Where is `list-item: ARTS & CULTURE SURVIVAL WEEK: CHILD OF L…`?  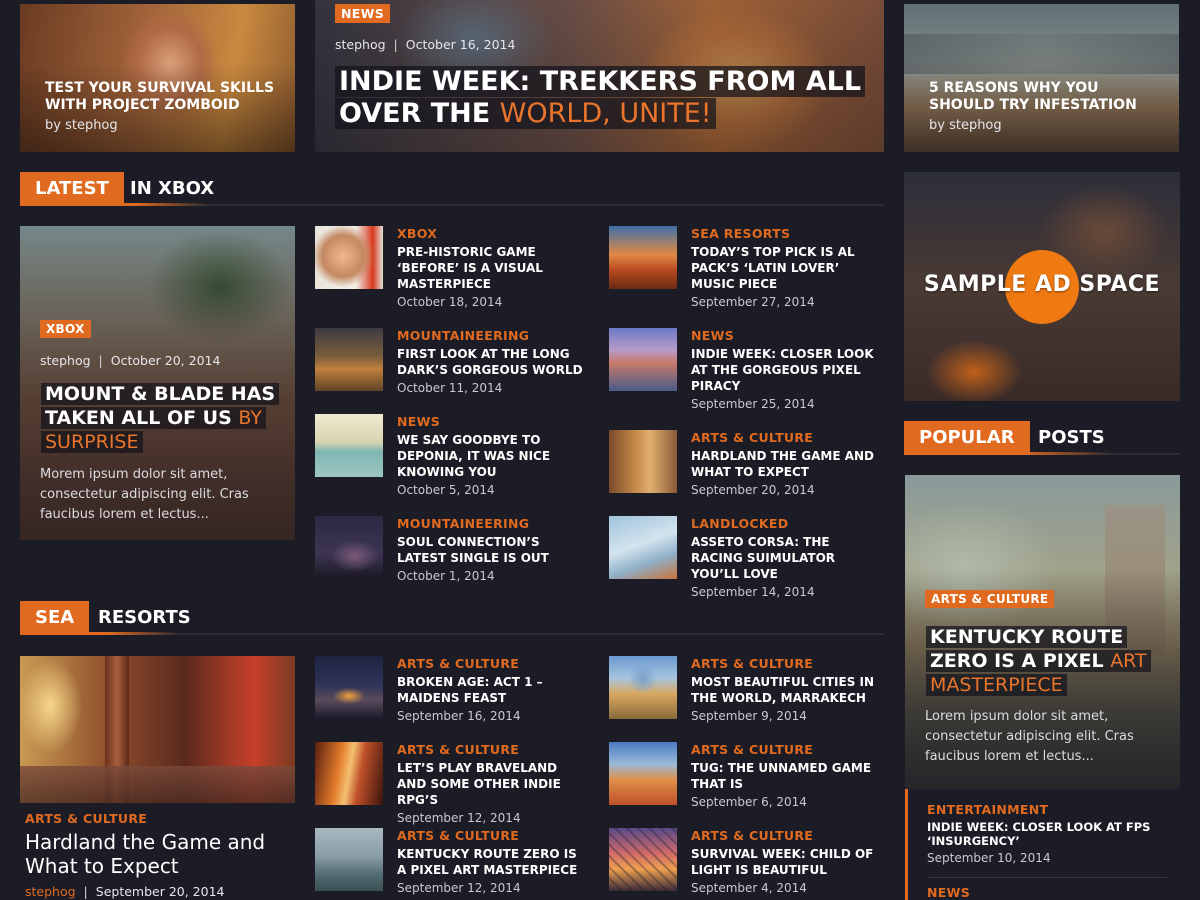 list-item: ARTS & CULTURE SURVIVAL WEEK: CHILD OF L… is located at coordinates (746, 864).